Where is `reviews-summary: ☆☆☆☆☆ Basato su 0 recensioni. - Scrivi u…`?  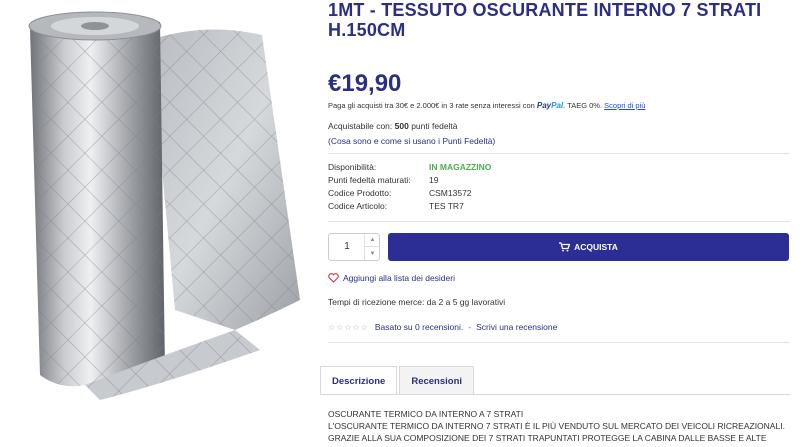 reviews-summary: ☆☆☆☆☆ Basato su 0 recensioni. - Scrivi u… is located at coordinates (442, 327).